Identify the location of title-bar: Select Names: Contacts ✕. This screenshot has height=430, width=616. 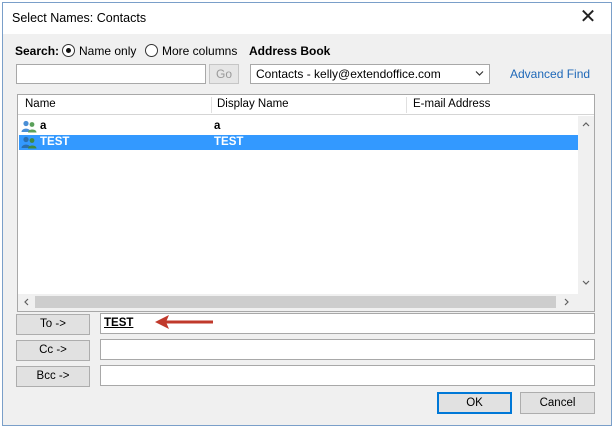
(307, 18).